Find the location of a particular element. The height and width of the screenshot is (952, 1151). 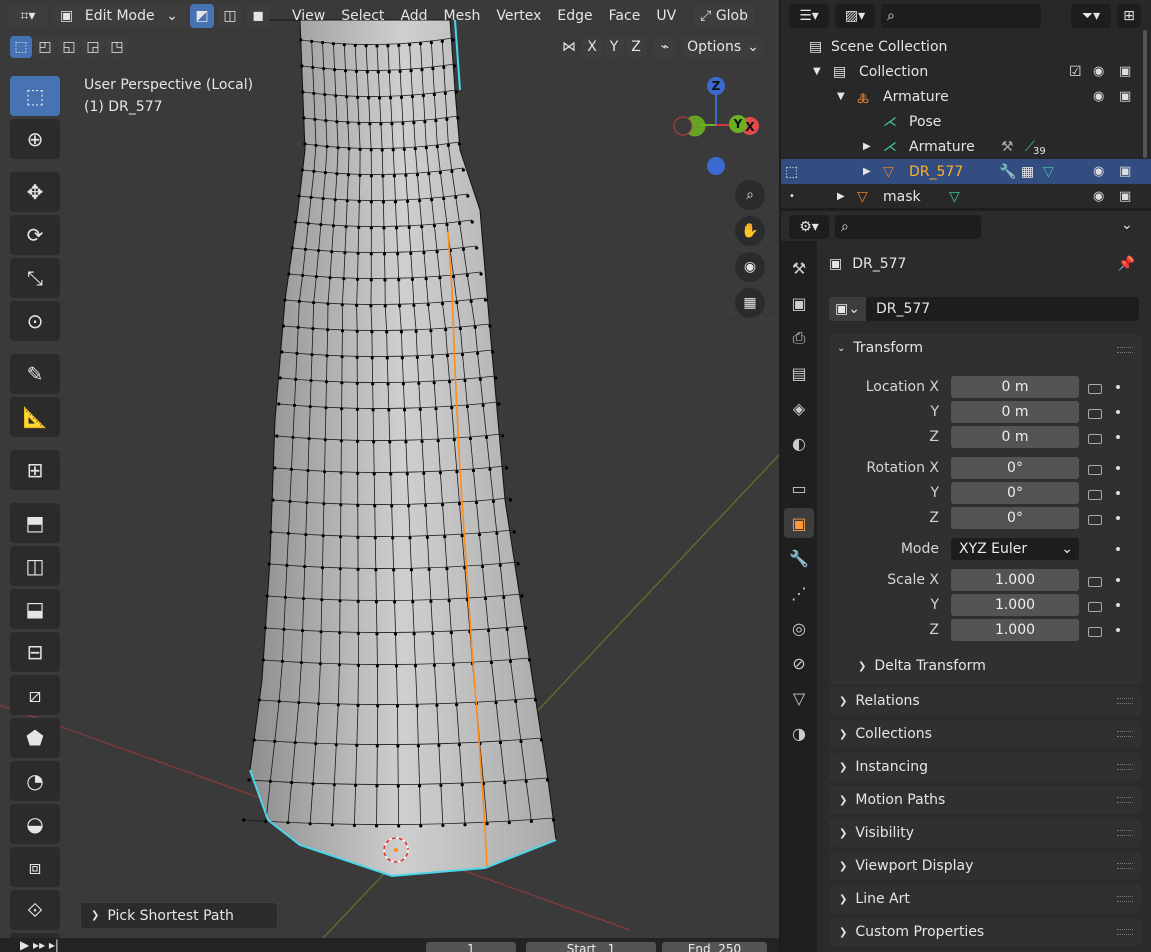

select-intersect-button: ◳ is located at coordinates (117, 47).